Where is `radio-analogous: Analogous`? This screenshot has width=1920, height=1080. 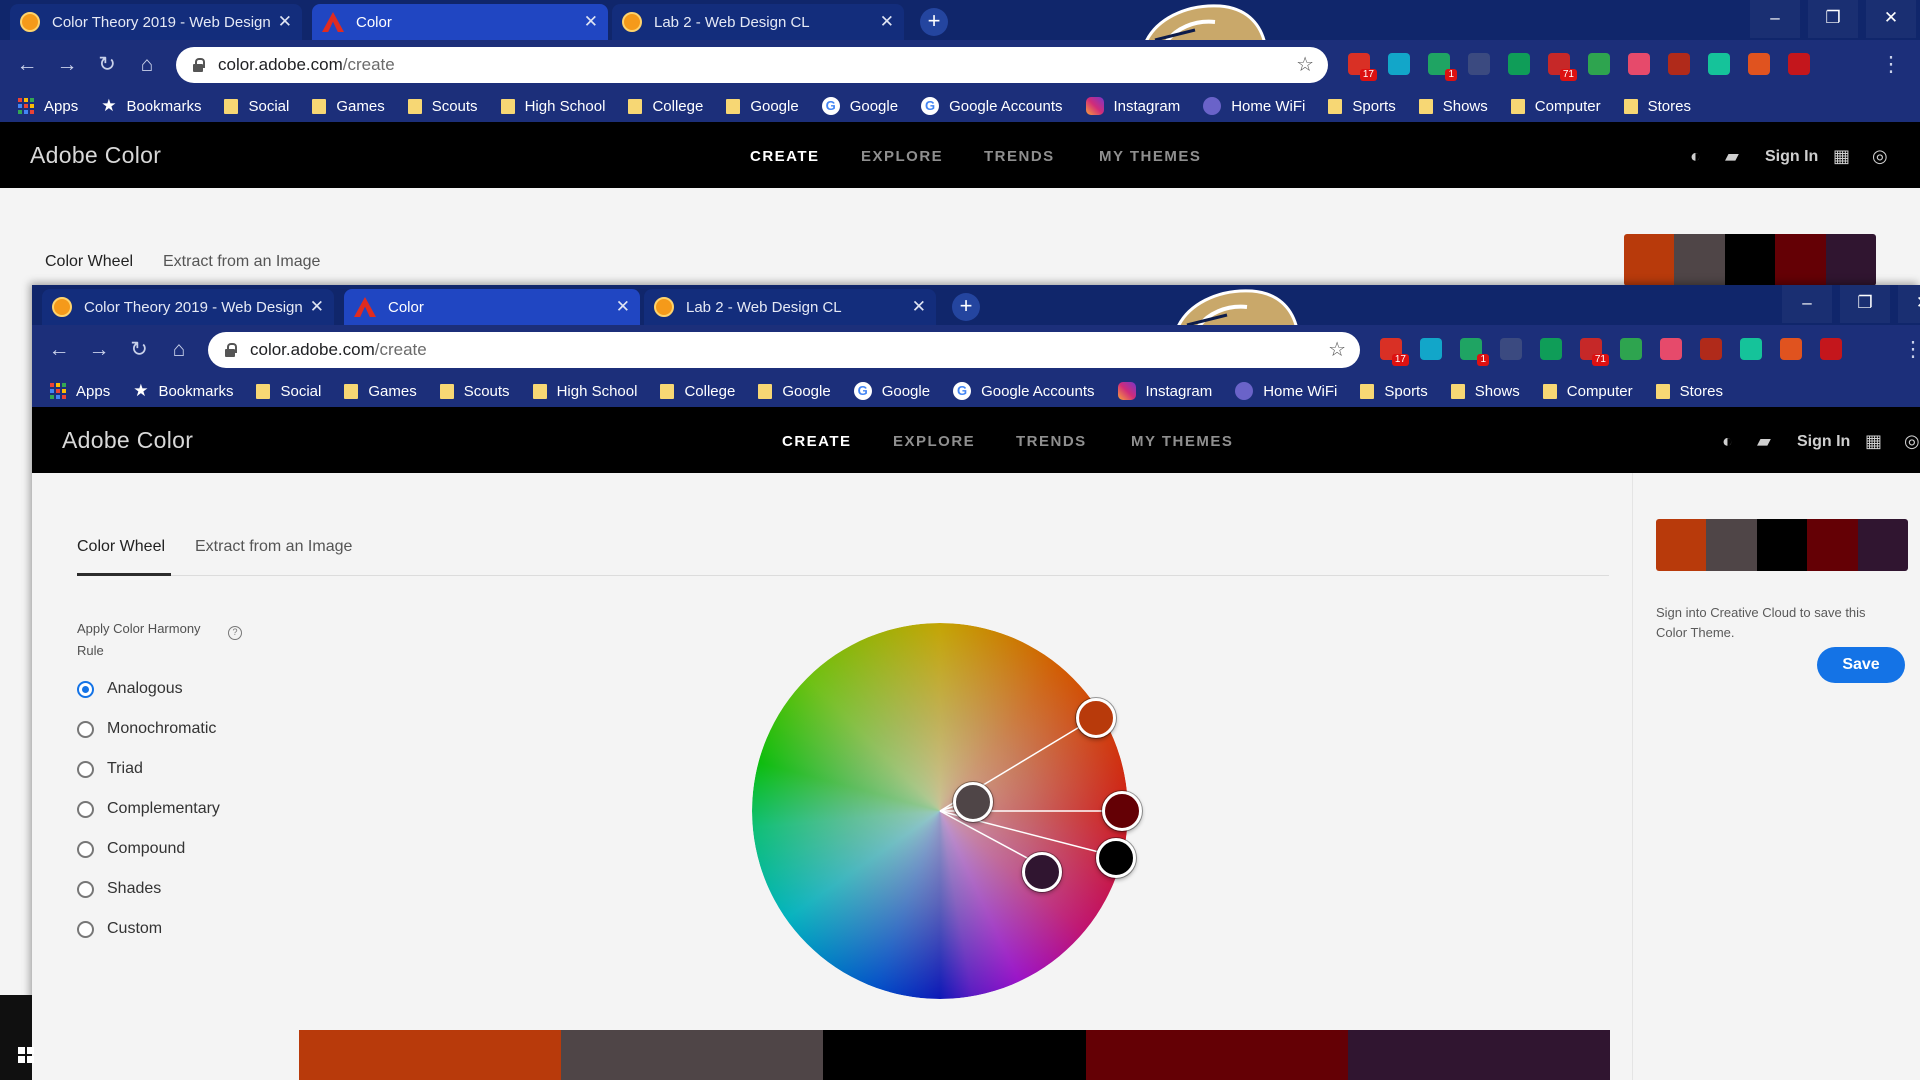 radio-analogous: Analogous is located at coordinates (130, 689).